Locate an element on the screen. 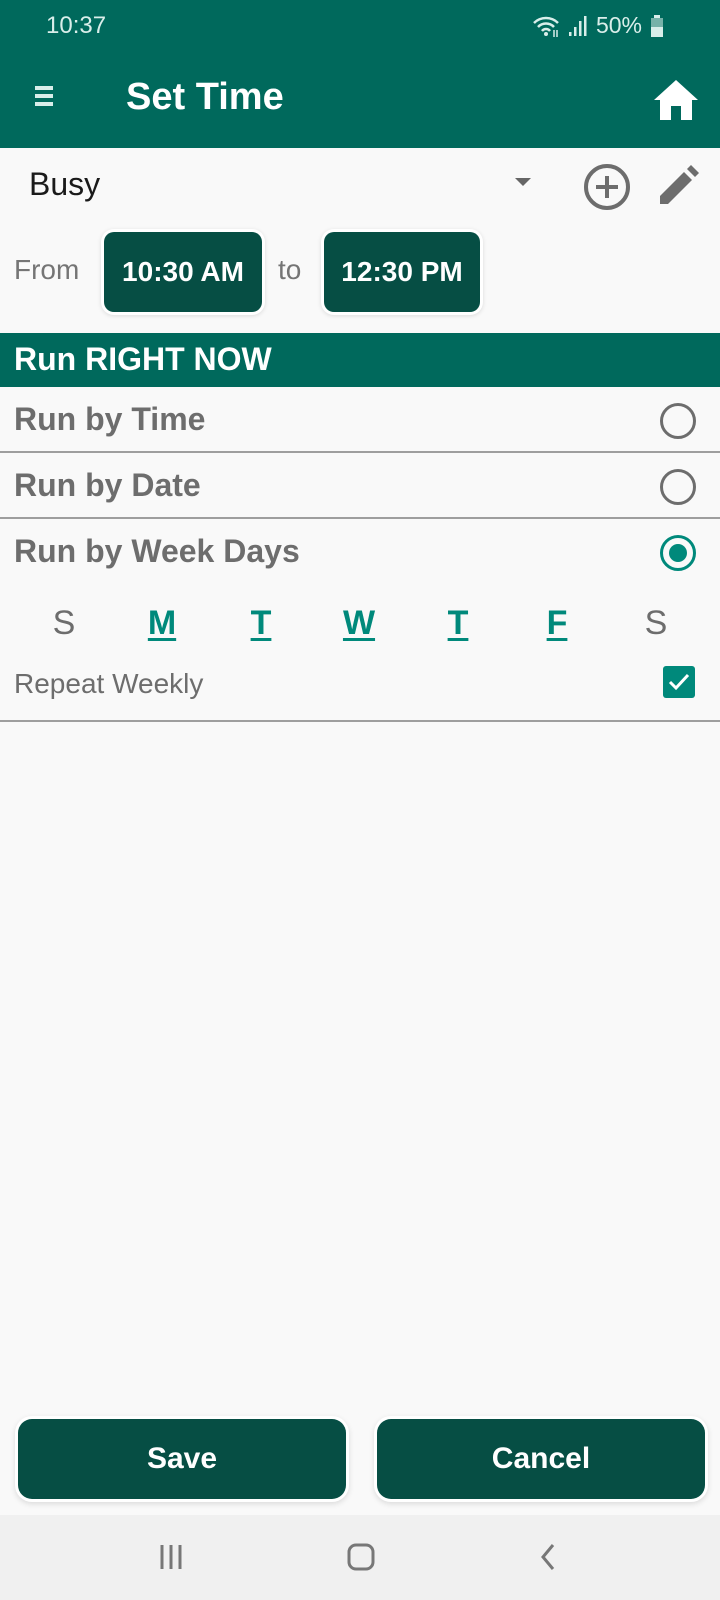 Image resolution: width=720 pixels, height=1600 pixels. option-run-by-week-days: Run by Week Days is located at coordinates (360, 552).